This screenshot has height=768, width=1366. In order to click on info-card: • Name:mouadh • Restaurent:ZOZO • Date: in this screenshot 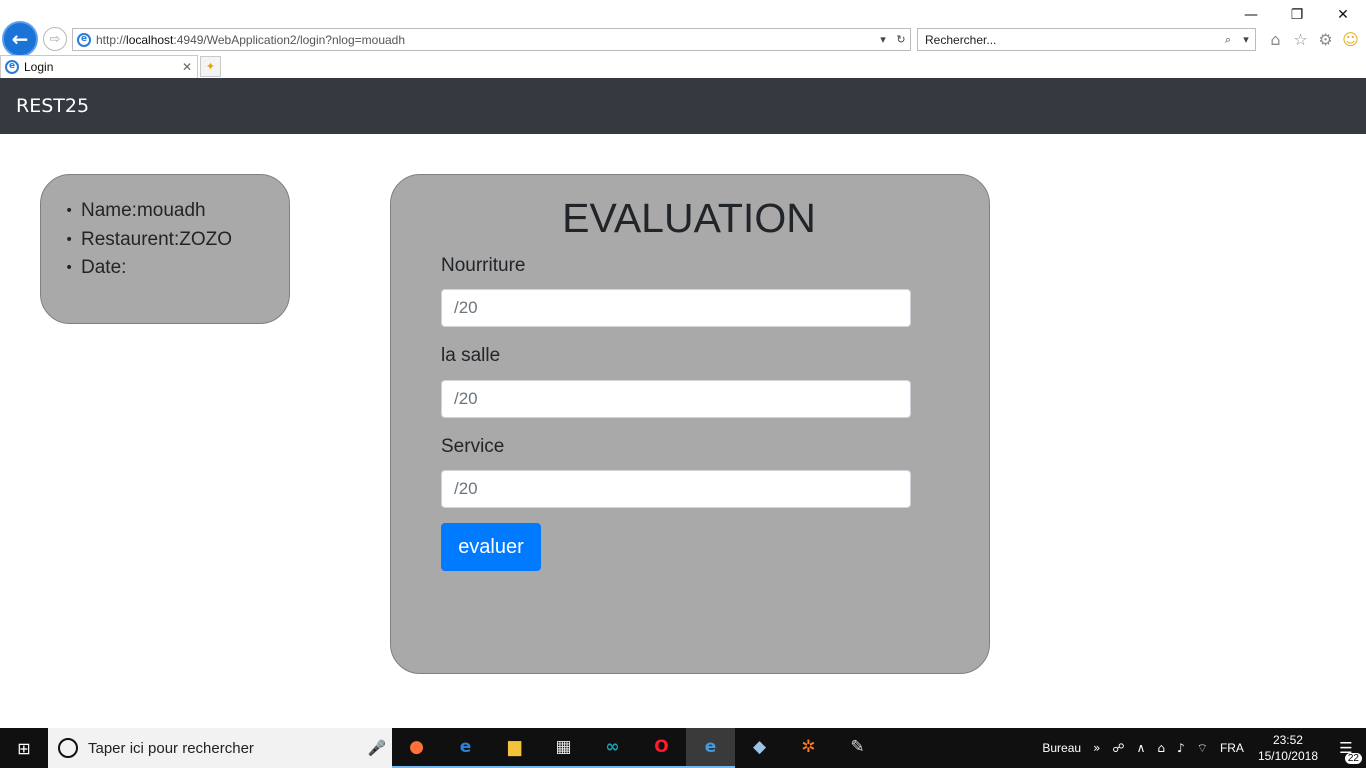, I will do `click(165, 249)`.